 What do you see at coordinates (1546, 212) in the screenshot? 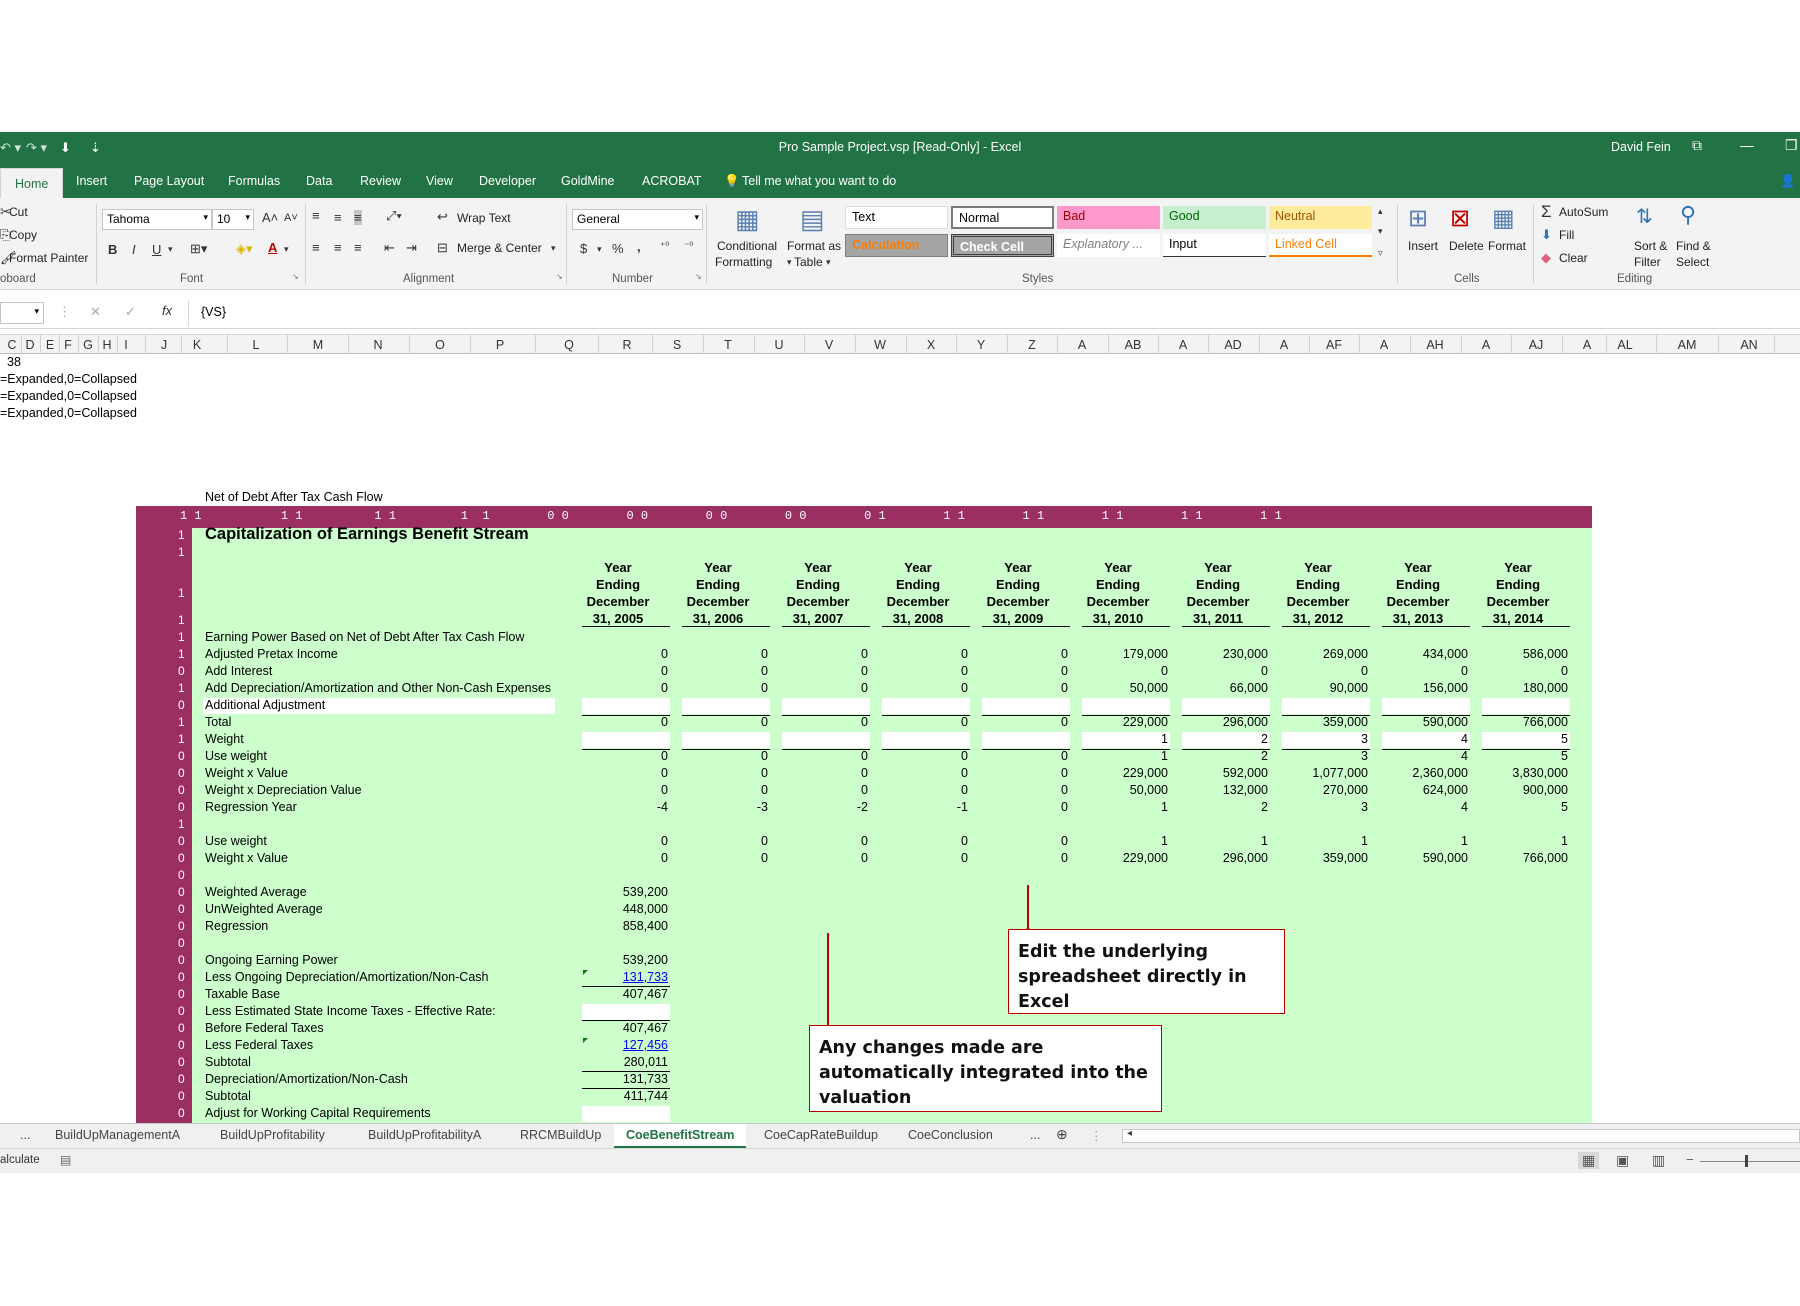
I see `autosum-icon: Σ` at bounding box center [1546, 212].